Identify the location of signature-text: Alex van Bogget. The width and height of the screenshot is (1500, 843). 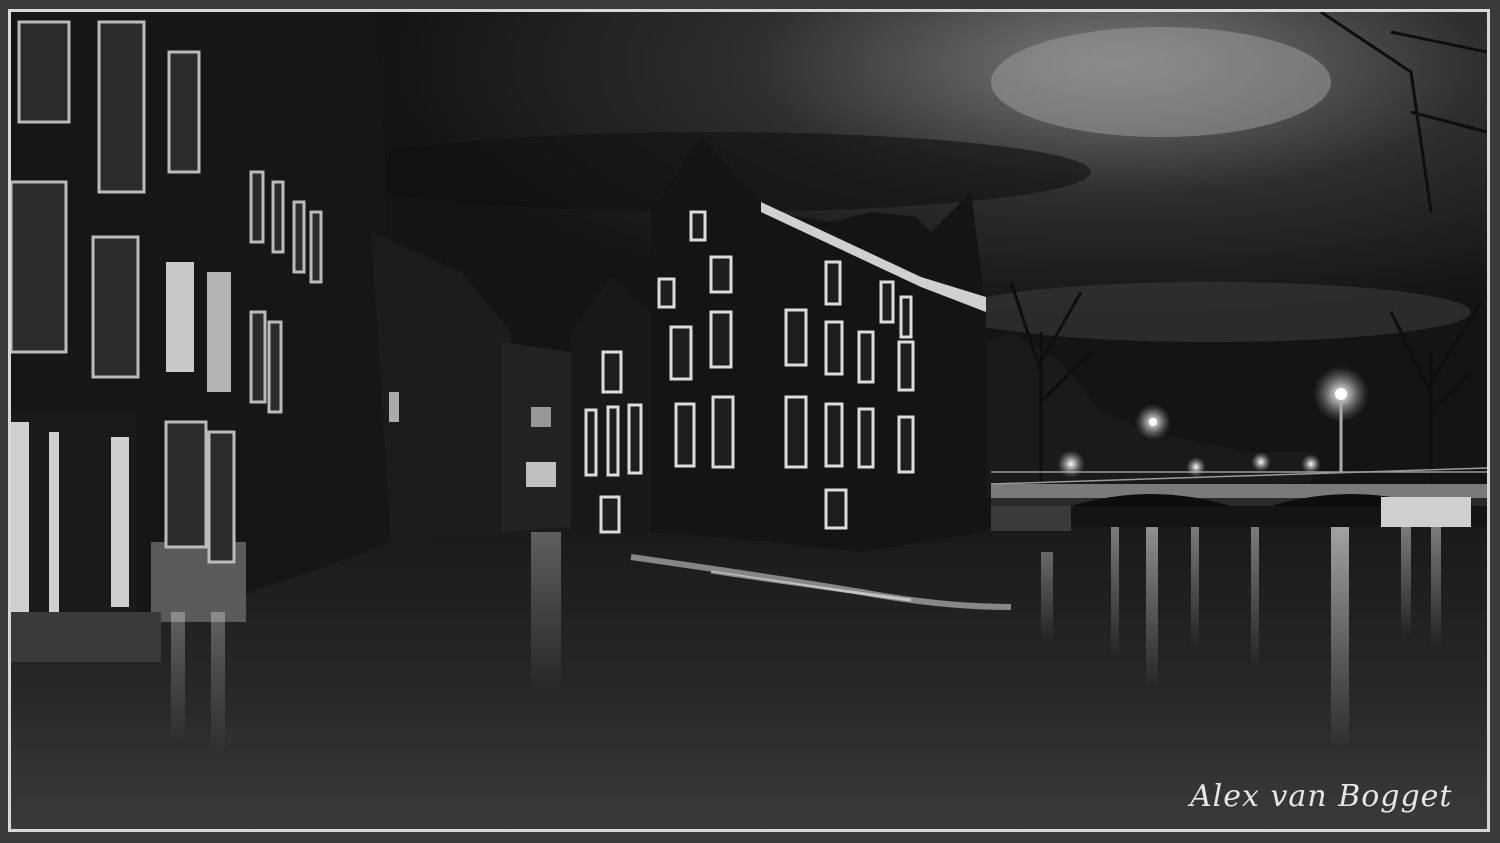
(1320, 796).